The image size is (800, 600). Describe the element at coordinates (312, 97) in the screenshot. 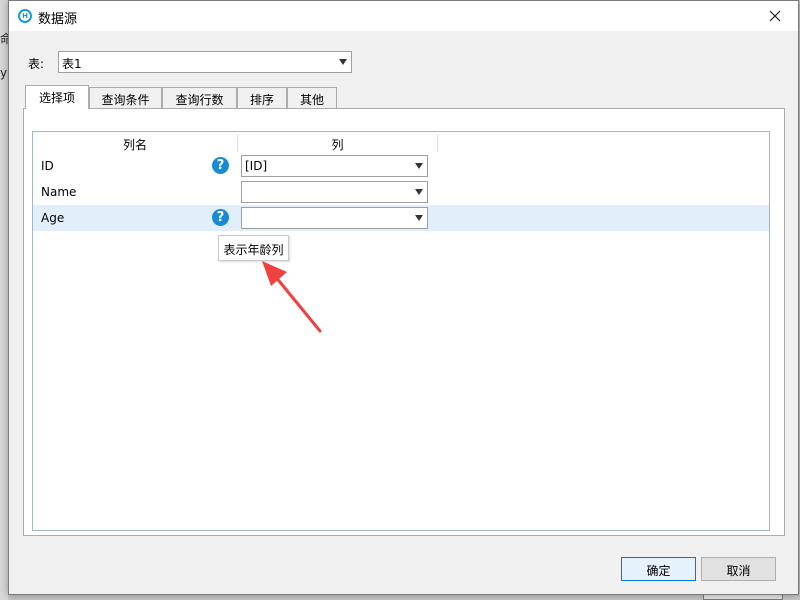

I see `tab-other: 其他` at that location.